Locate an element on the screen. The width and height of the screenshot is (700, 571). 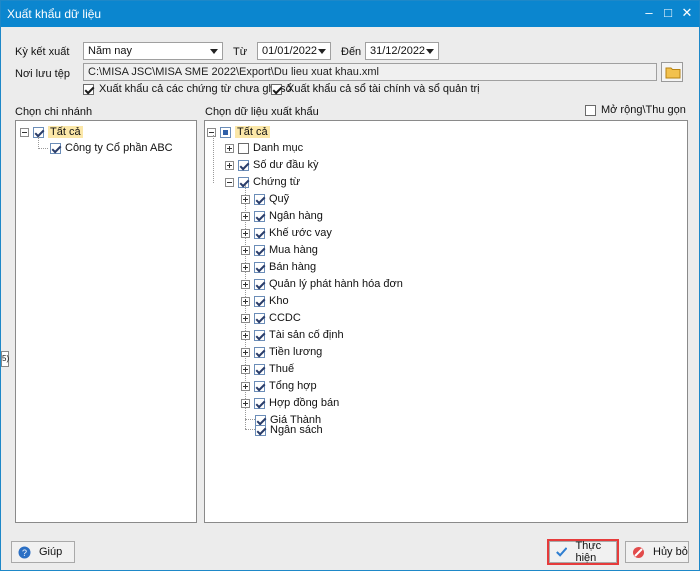
from-label: Từ is located at coordinates (240, 52).